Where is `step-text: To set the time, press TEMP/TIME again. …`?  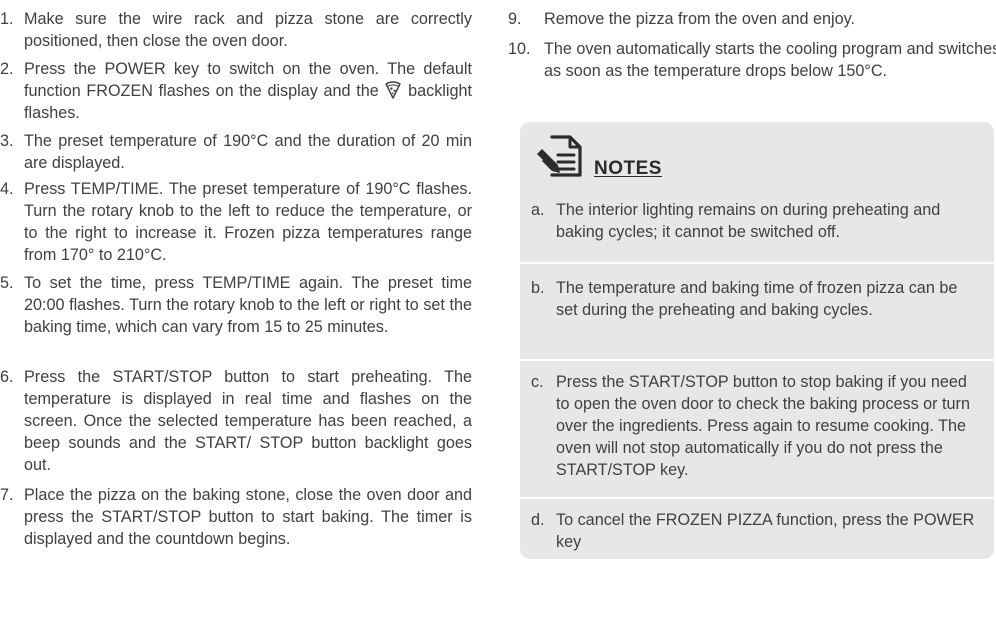 step-text: To set the time, press TEMP/TIME again. … is located at coordinates (248, 305).